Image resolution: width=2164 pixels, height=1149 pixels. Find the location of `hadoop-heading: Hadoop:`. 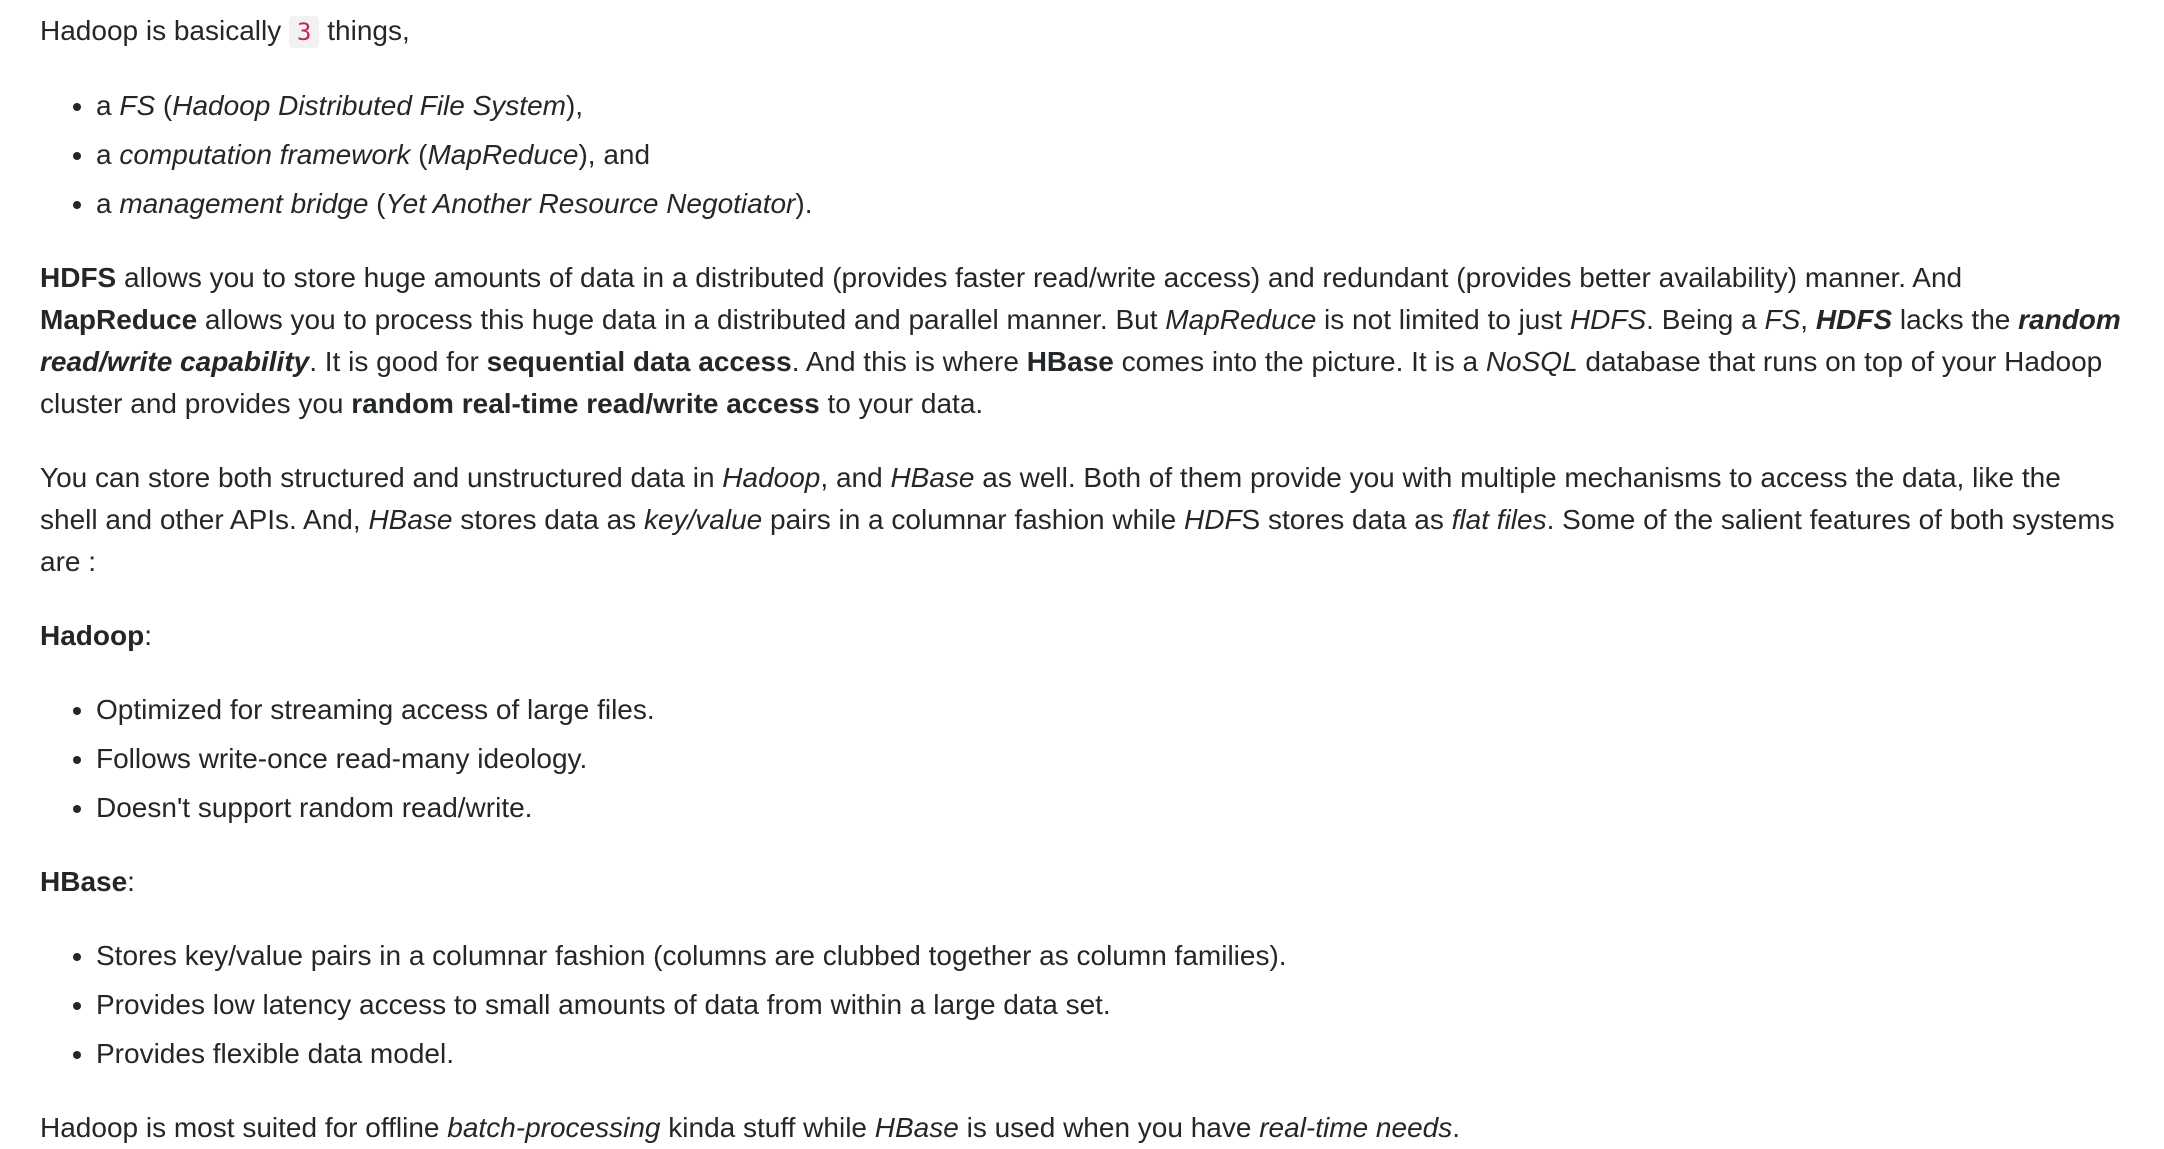

hadoop-heading: Hadoop: is located at coordinates (96, 635).